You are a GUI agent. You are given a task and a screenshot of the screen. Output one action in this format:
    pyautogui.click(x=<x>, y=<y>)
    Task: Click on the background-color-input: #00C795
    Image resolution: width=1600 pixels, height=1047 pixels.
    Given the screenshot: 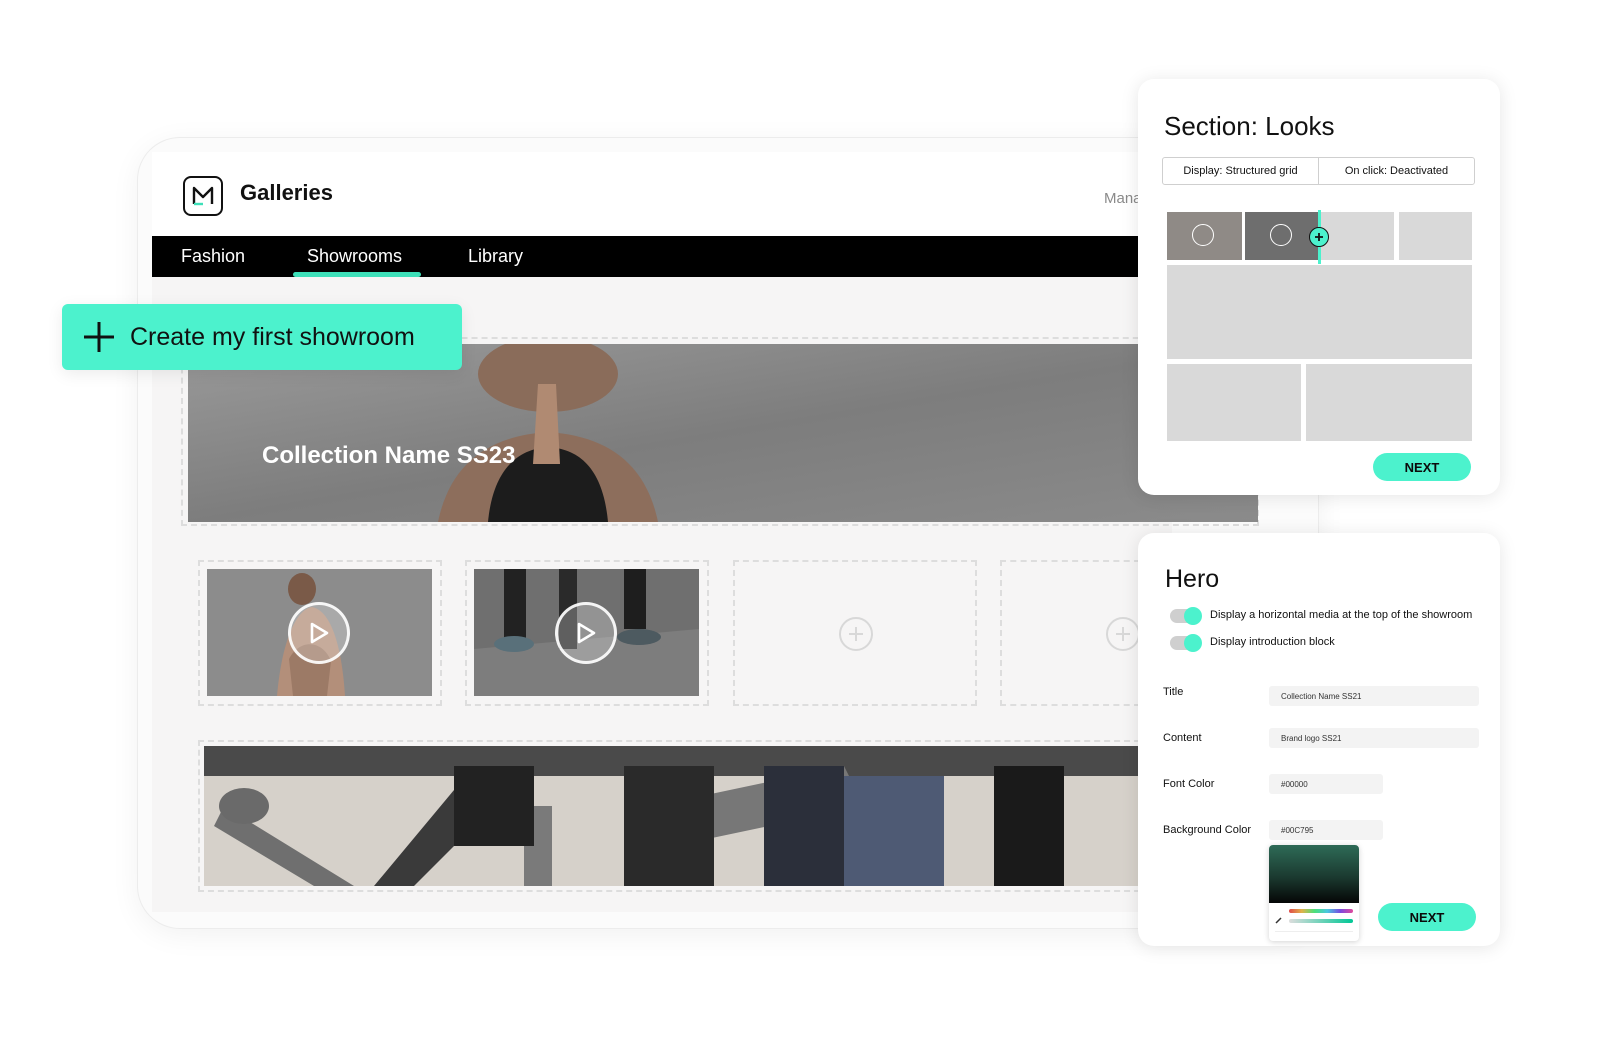 What is the action you would take?
    pyautogui.click(x=1326, y=830)
    